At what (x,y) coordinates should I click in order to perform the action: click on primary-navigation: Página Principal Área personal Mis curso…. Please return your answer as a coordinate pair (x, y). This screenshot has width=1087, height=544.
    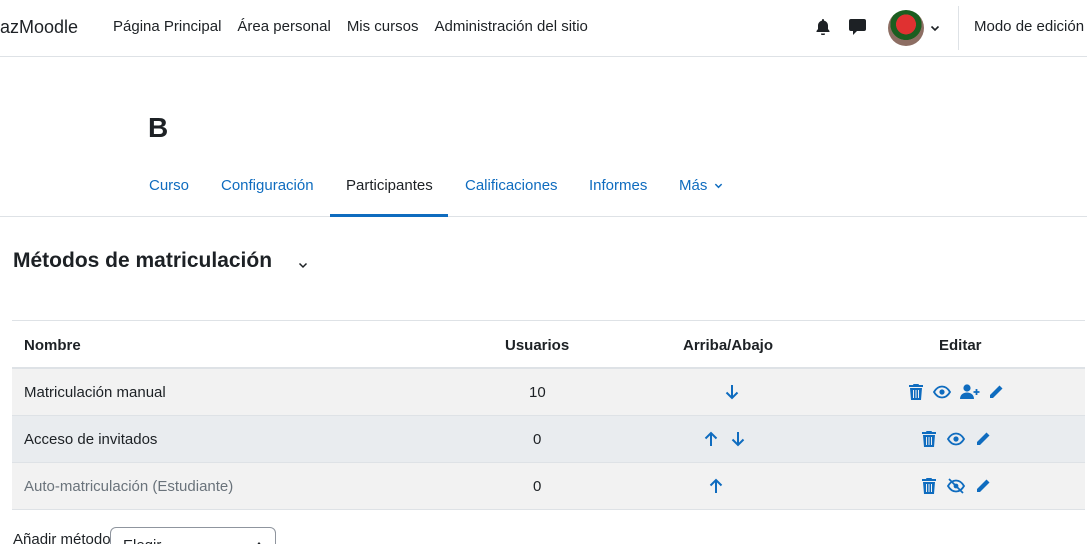
    Looking at the image, I should click on (358, 26).